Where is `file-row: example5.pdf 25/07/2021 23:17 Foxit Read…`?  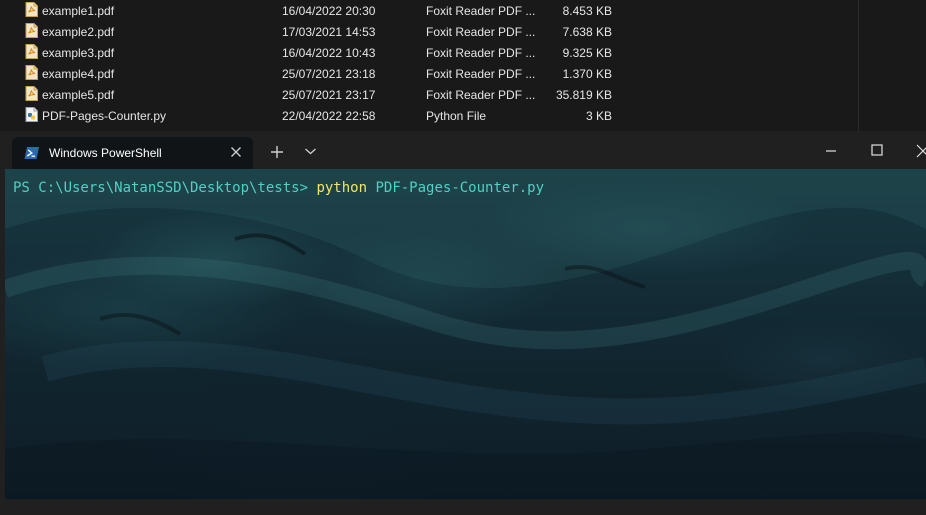 file-row: example5.pdf 25/07/2021 23:17 Foxit Read… is located at coordinates (429, 94).